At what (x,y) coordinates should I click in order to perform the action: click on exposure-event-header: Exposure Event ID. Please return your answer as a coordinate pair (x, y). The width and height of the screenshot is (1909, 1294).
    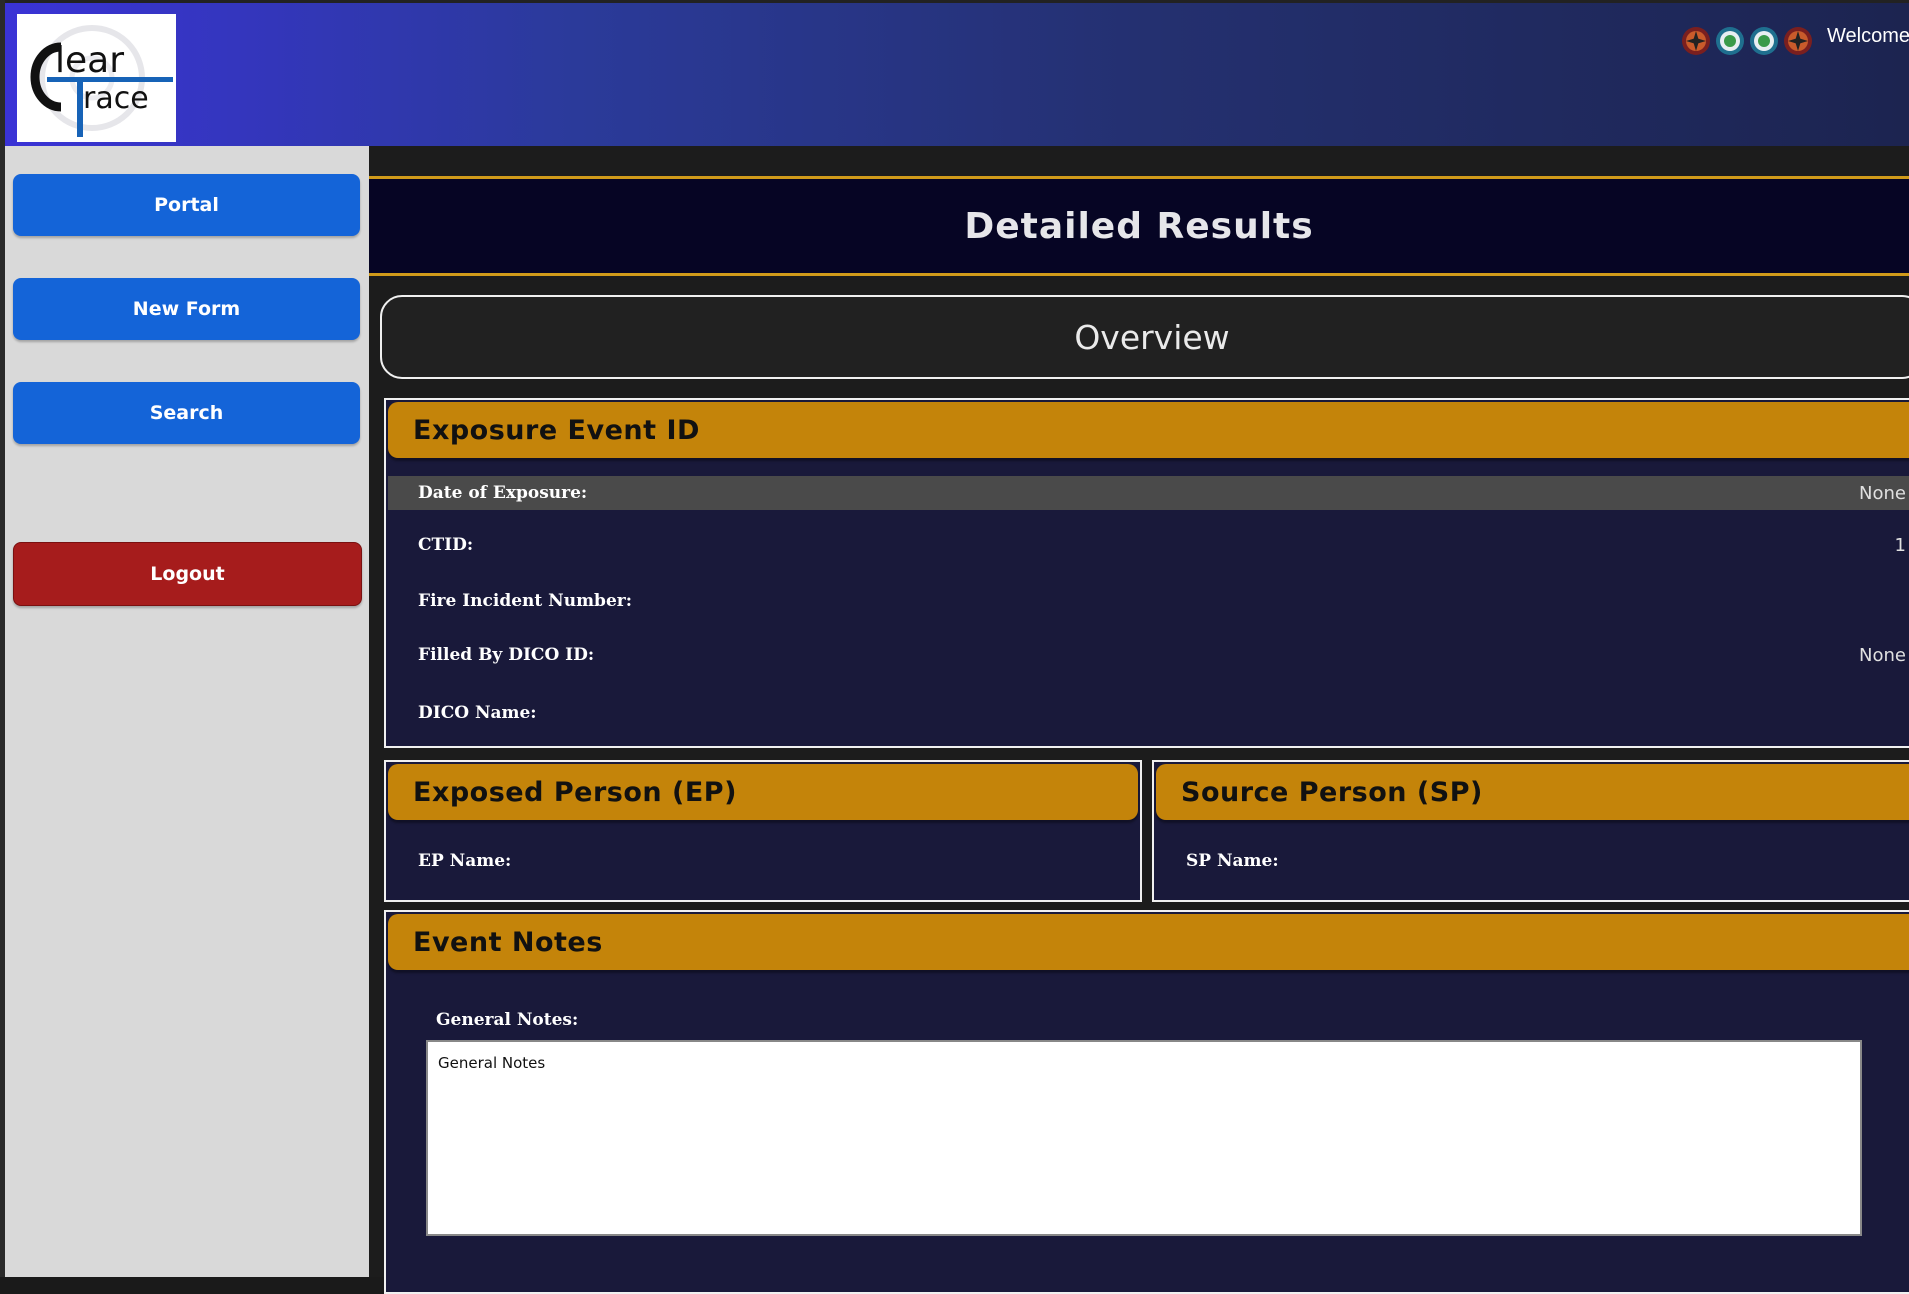
    Looking at the image, I should click on (1148, 430).